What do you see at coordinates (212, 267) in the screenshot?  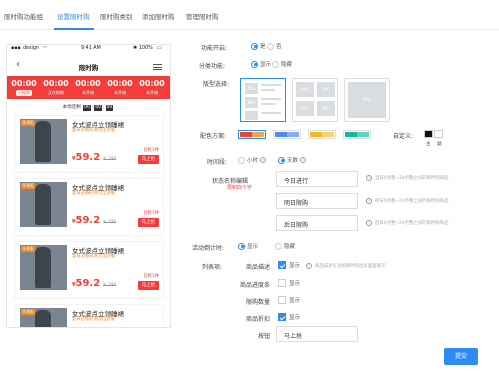 I see `list-items-label: 列表项:` at bounding box center [212, 267].